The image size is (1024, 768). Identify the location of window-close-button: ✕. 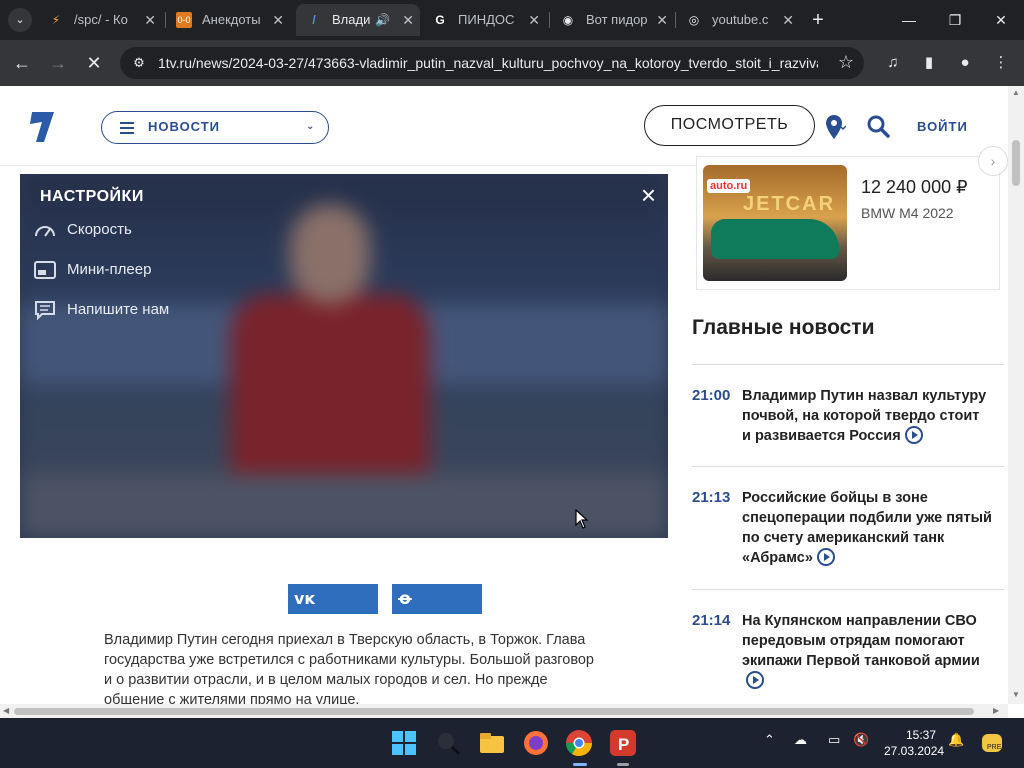
(1001, 20).